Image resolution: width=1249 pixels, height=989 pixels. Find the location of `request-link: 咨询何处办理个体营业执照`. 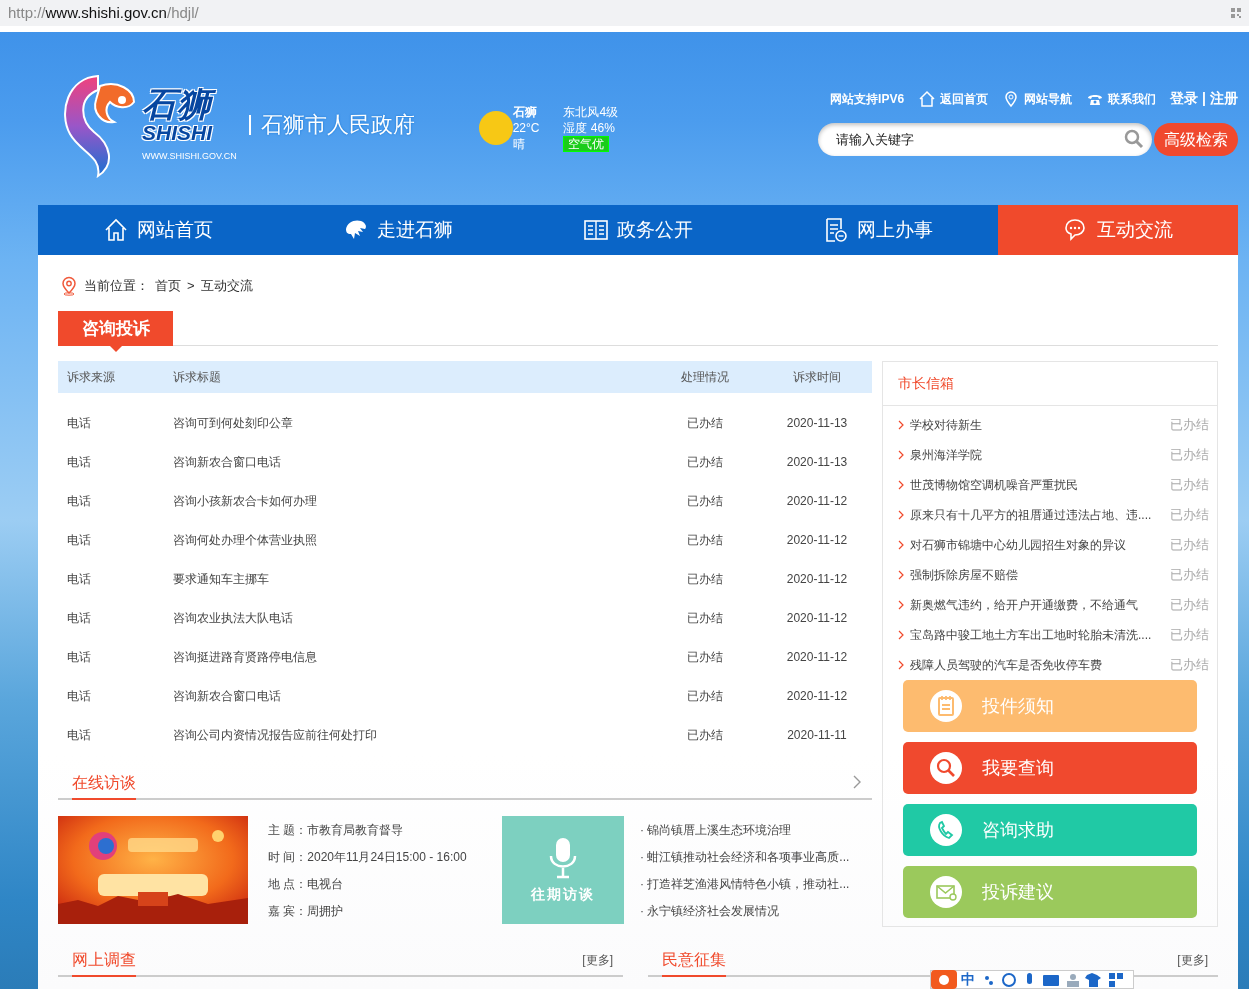

request-link: 咨询何处办理个体营业执照 is located at coordinates (416, 539).